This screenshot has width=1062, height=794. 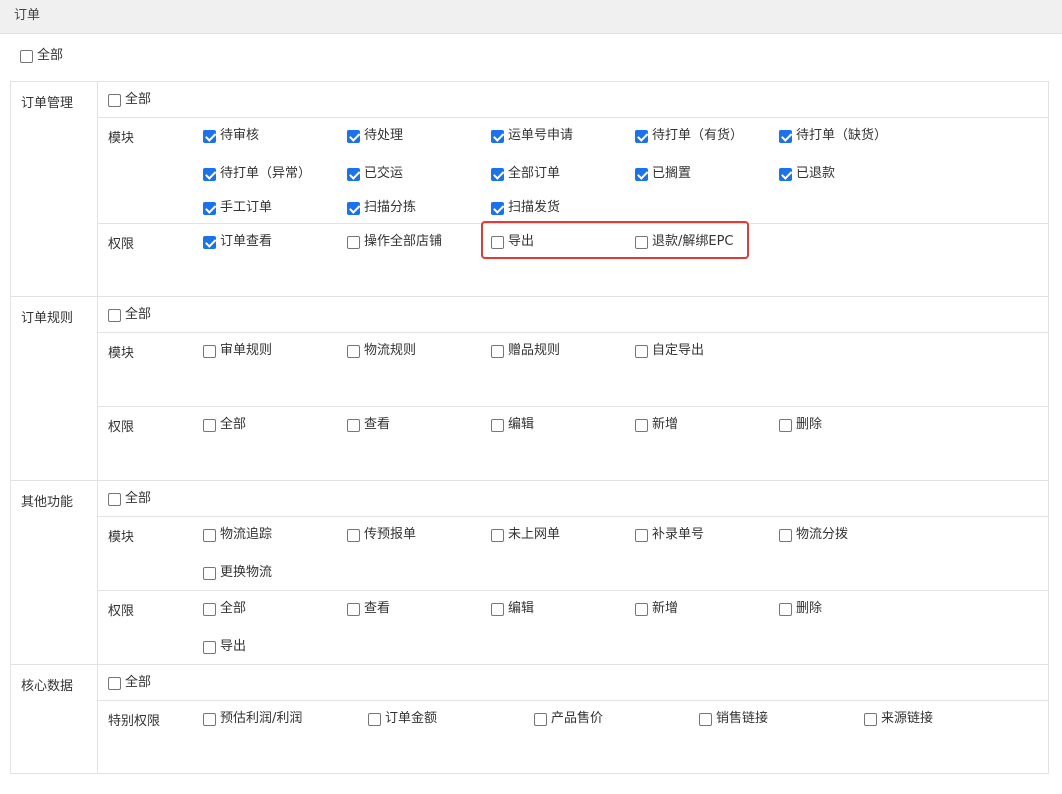 I want to click on checkbox-label: 来源链接, so click(x=907, y=718).